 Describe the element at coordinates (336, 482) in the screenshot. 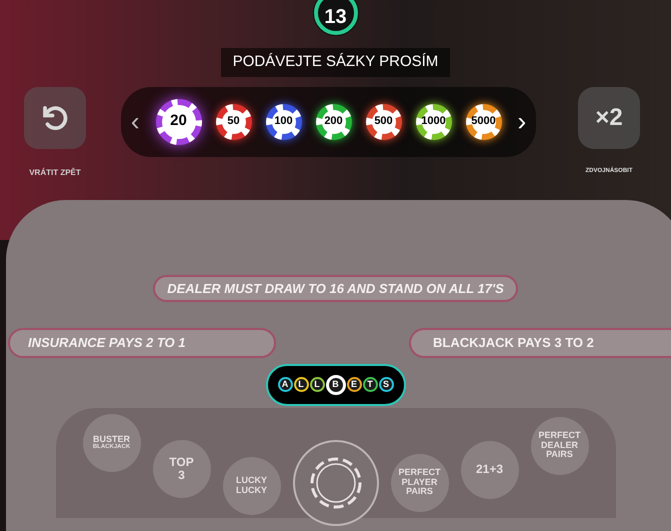

I see `chip-outline-icon` at that location.